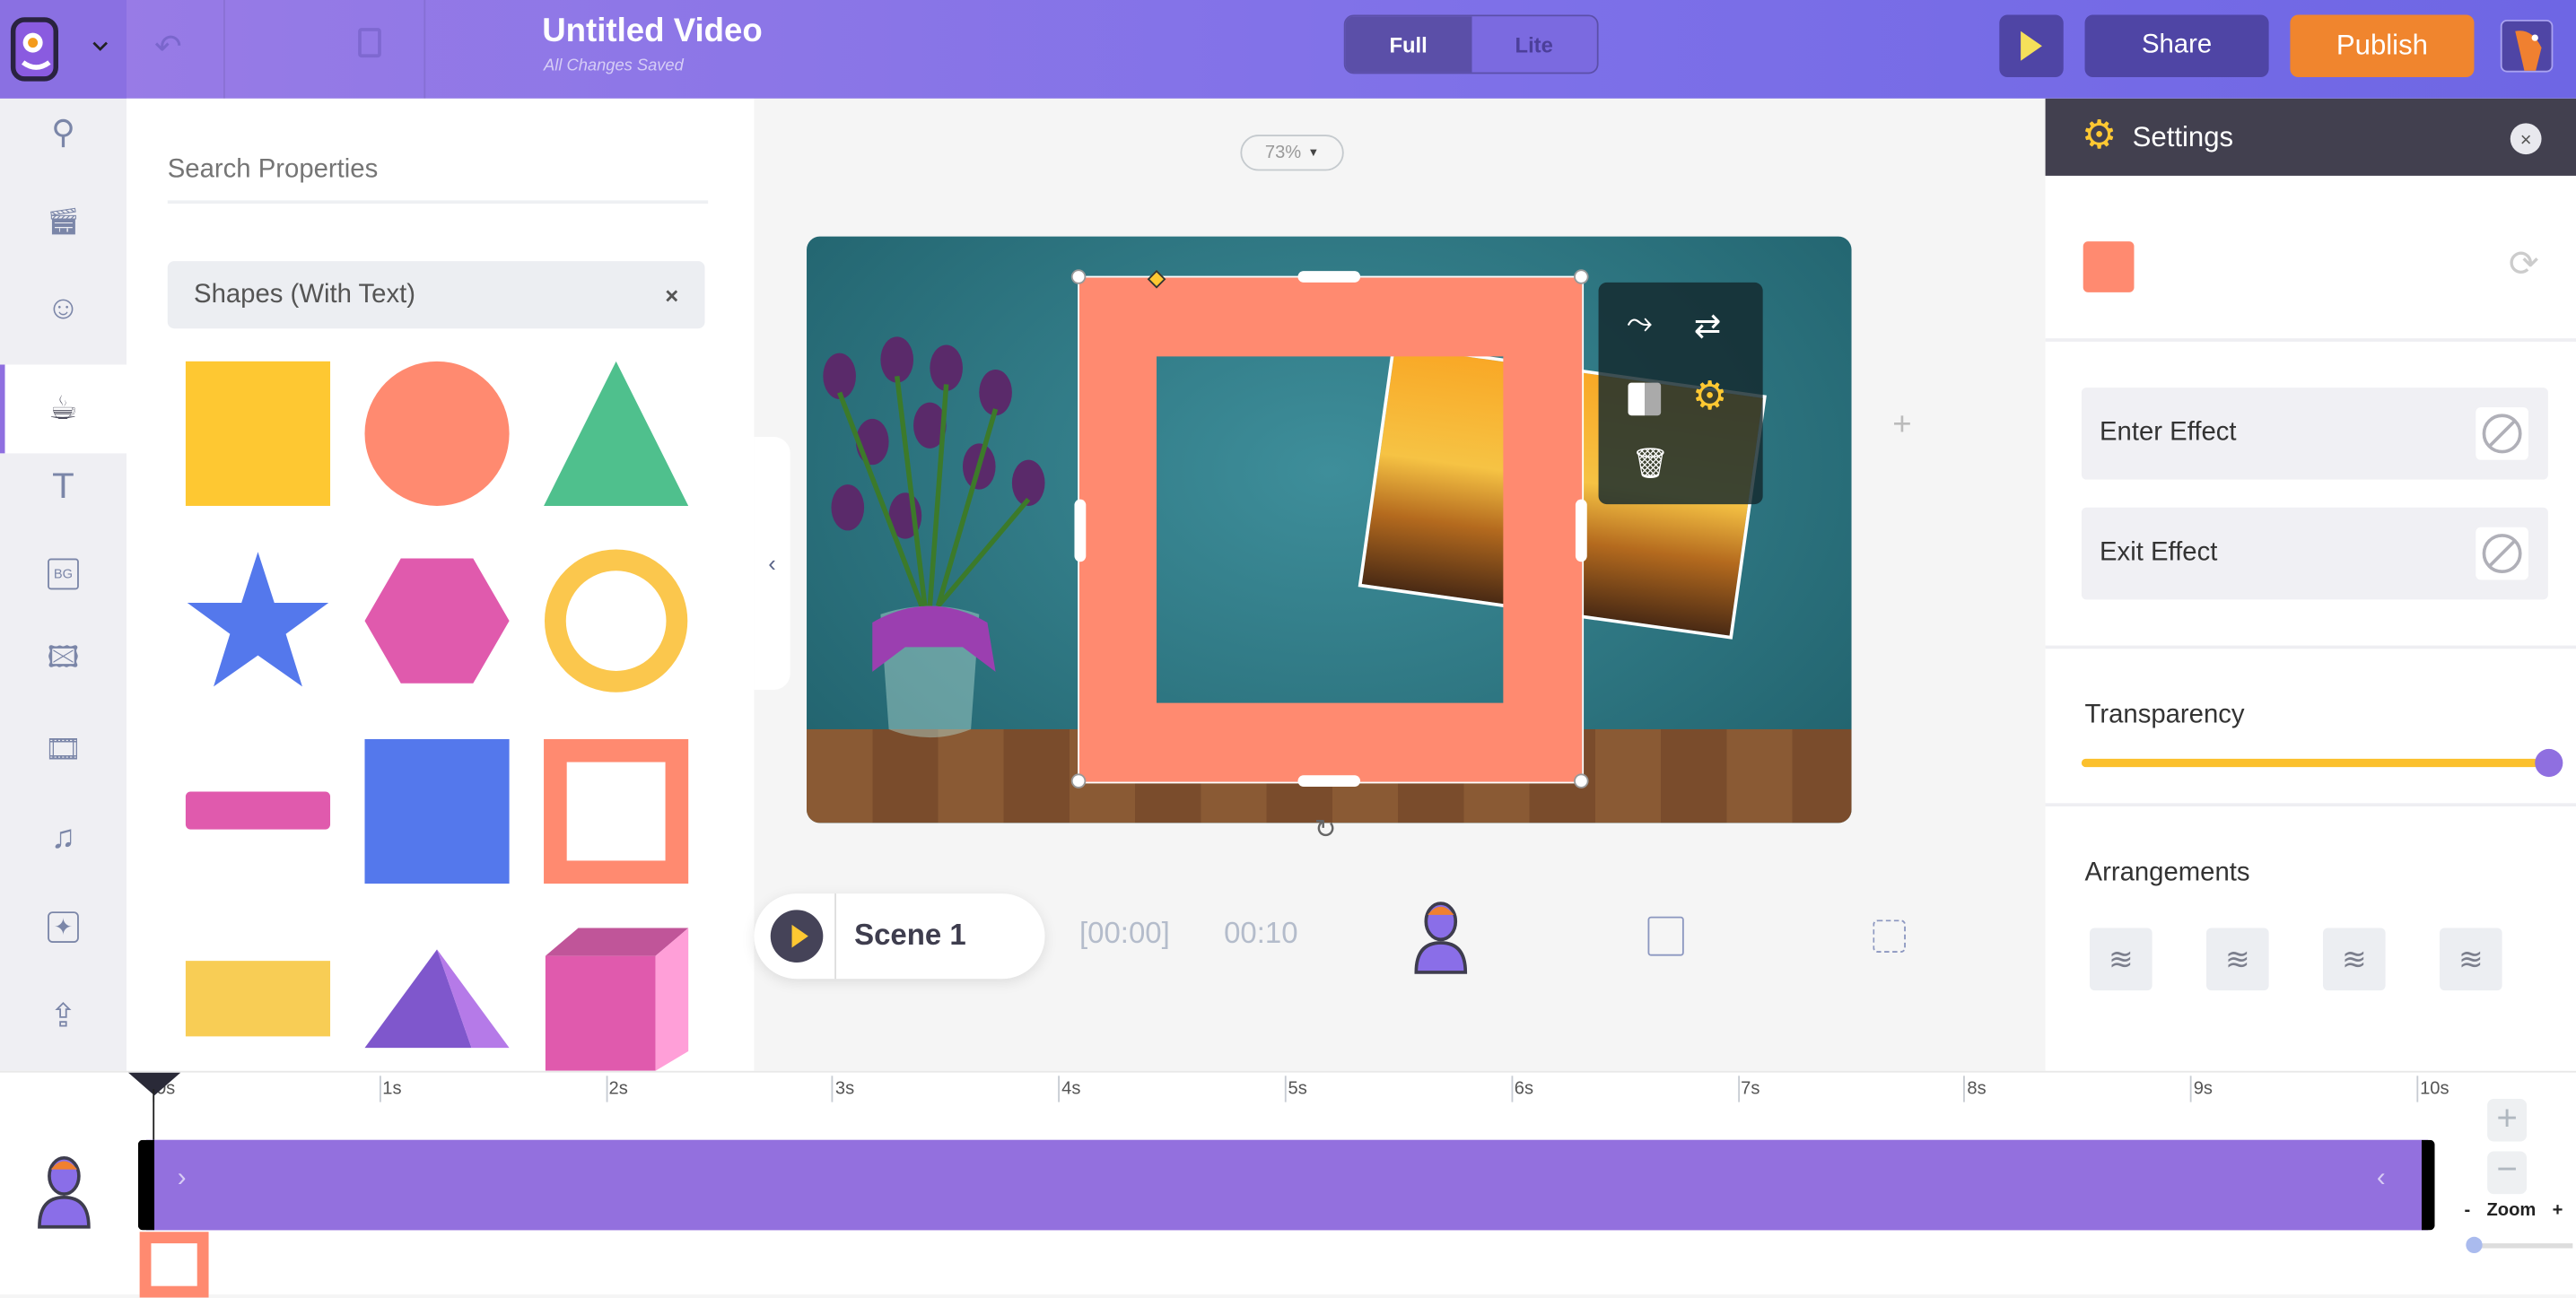  Describe the element at coordinates (1977, 1088) in the screenshot. I see `timeline-tick-label: 8s` at that location.